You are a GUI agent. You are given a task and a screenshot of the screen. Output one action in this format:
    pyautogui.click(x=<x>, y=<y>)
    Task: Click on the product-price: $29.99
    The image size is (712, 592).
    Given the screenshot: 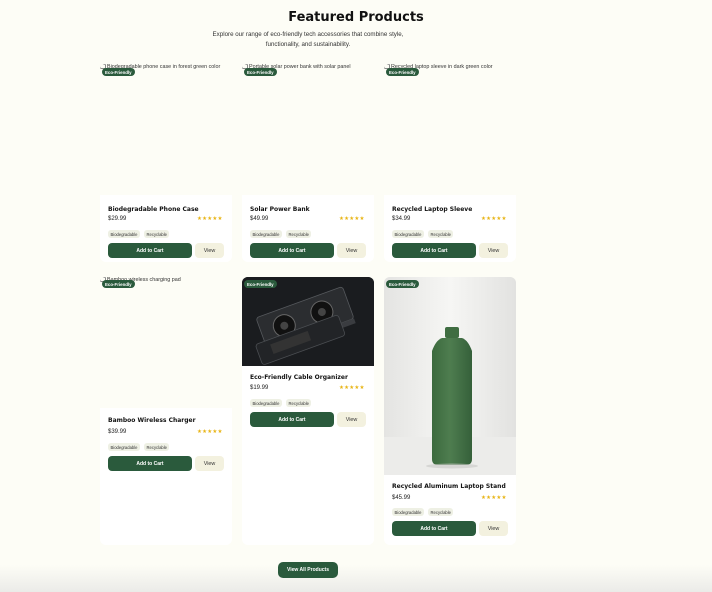 What is the action you would take?
    pyautogui.click(x=117, y=219)
    